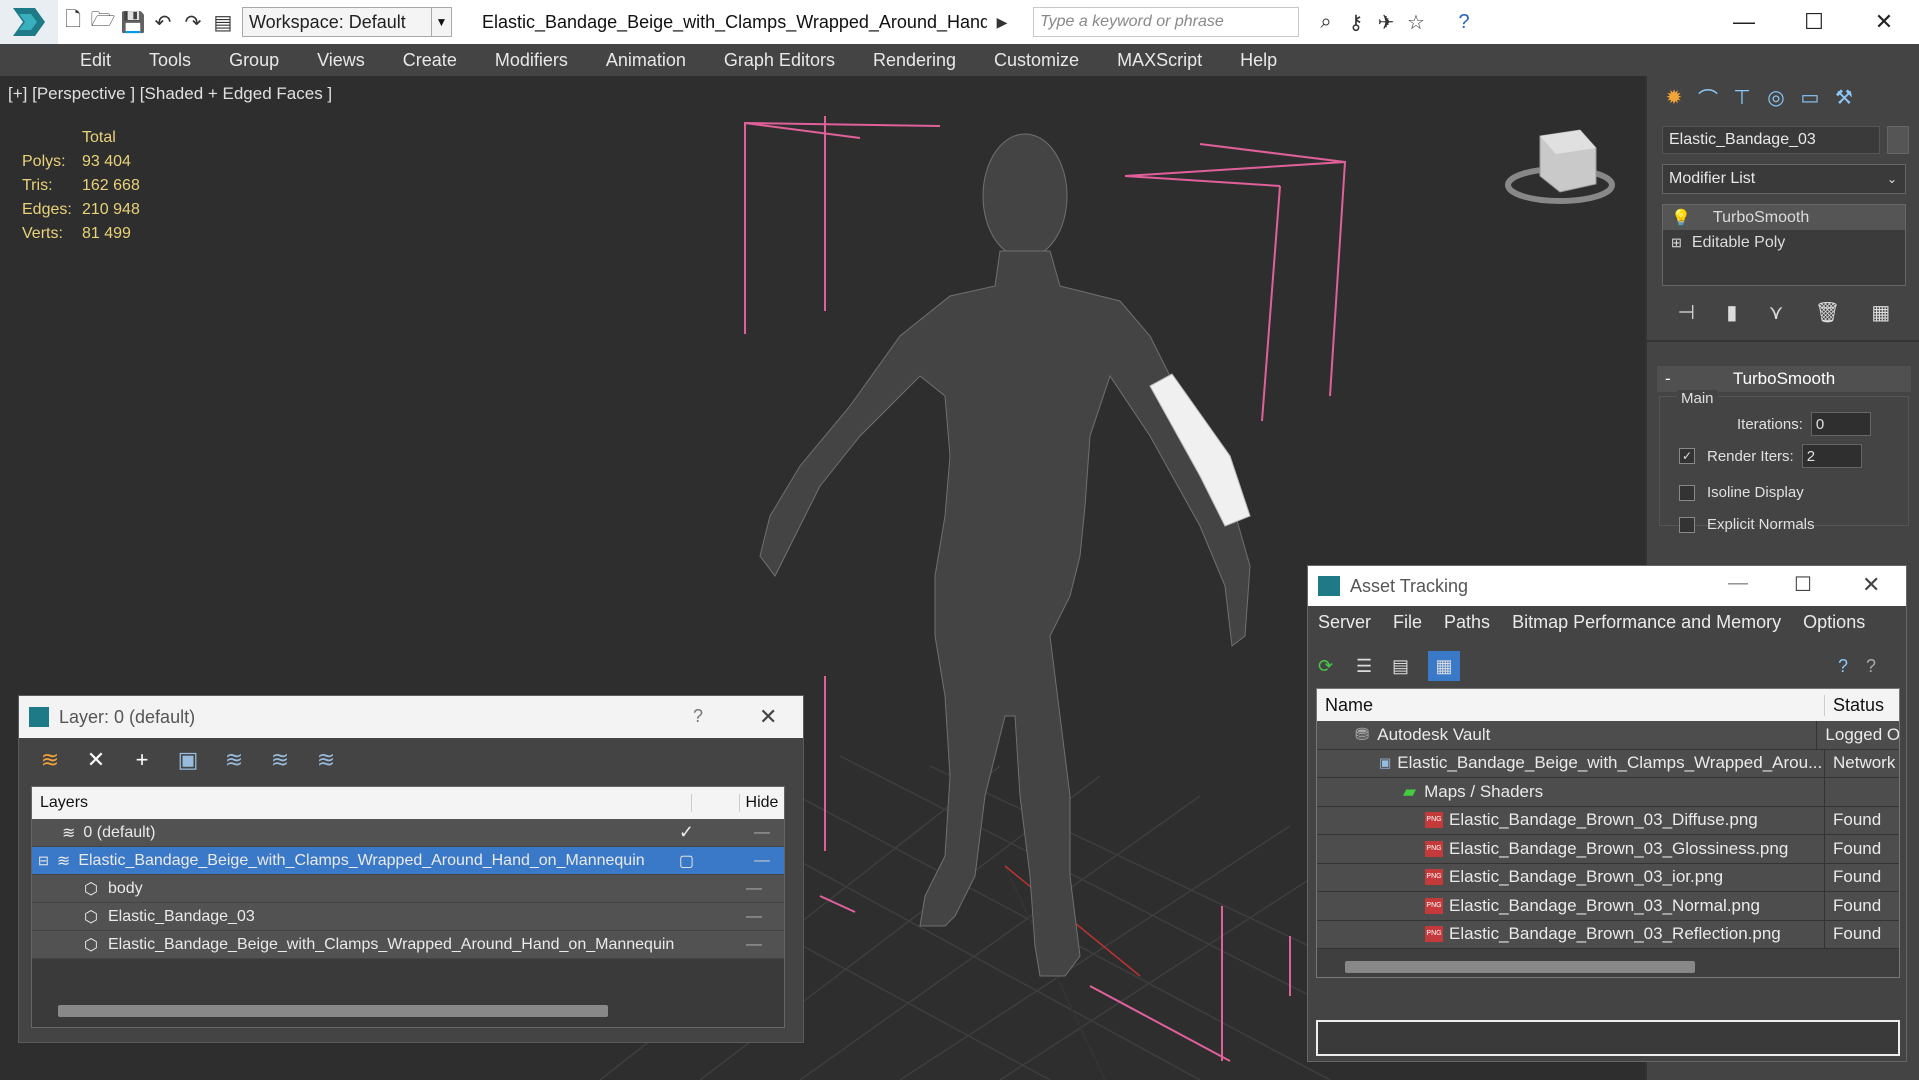  What do you see at coordinates (1676, 243) in the screenshot?
I see `expand-plus-icon: ⊞` at bounding box center [1676, 243].